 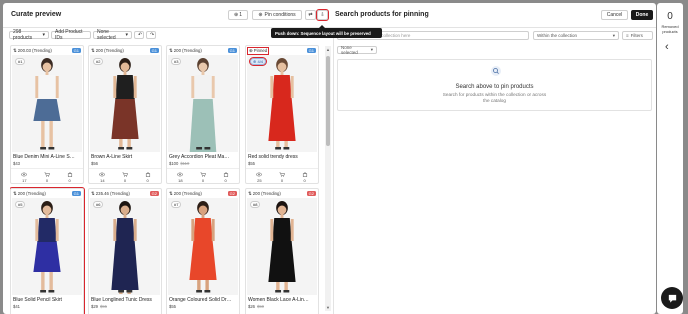 I want to click on views-count: 25, so click(x=259, y=180).